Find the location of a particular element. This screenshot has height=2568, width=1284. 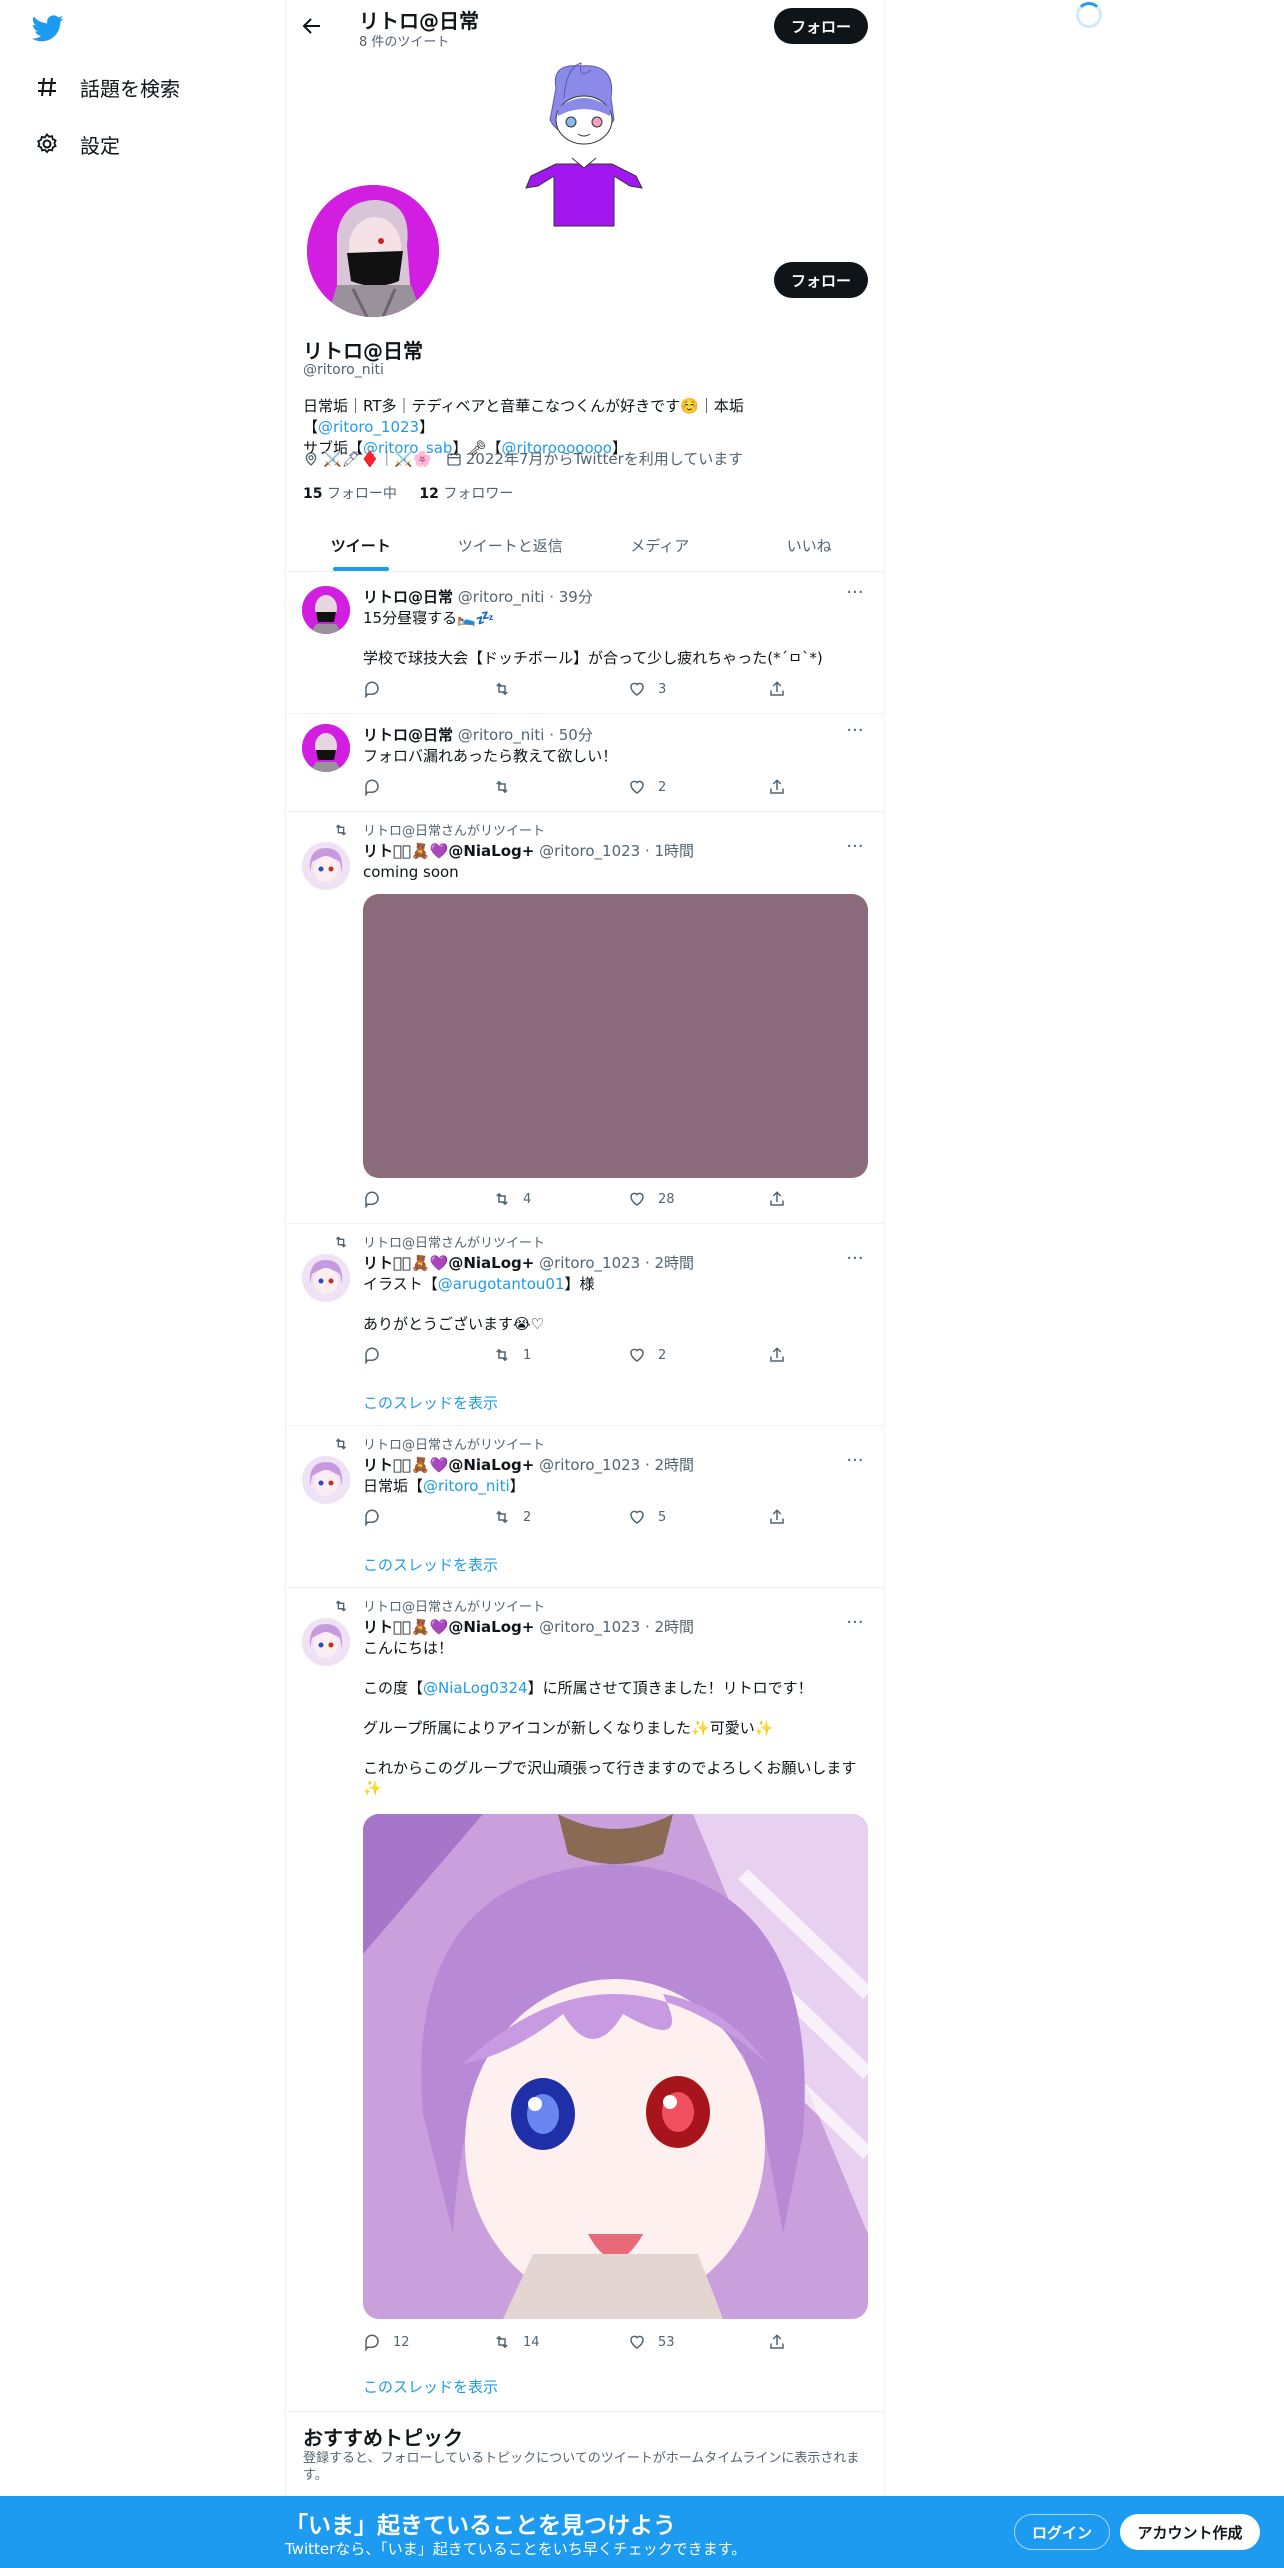

like-button: 5 is located at coordinates (647, 1517).